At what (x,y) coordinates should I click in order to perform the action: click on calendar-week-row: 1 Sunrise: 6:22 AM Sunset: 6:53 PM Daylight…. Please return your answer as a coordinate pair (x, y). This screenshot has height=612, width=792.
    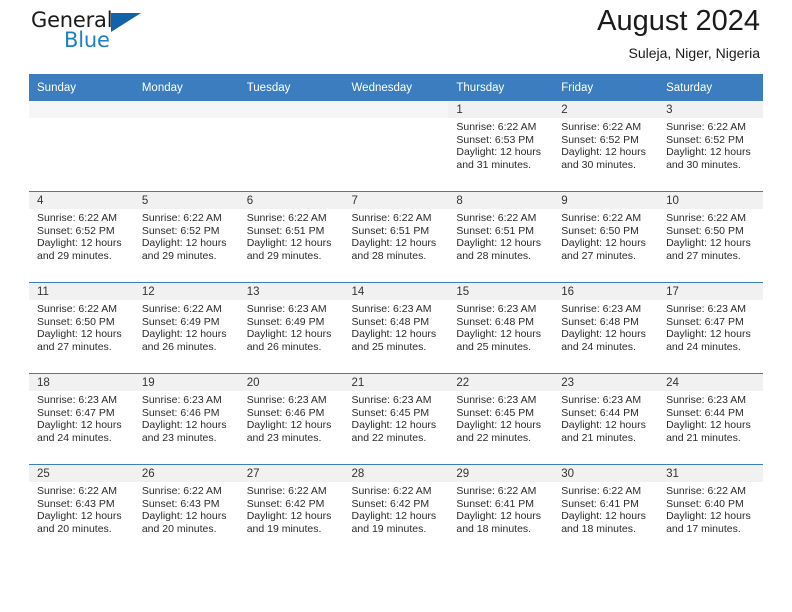
    Looking at the image, I should click on (396, 146).